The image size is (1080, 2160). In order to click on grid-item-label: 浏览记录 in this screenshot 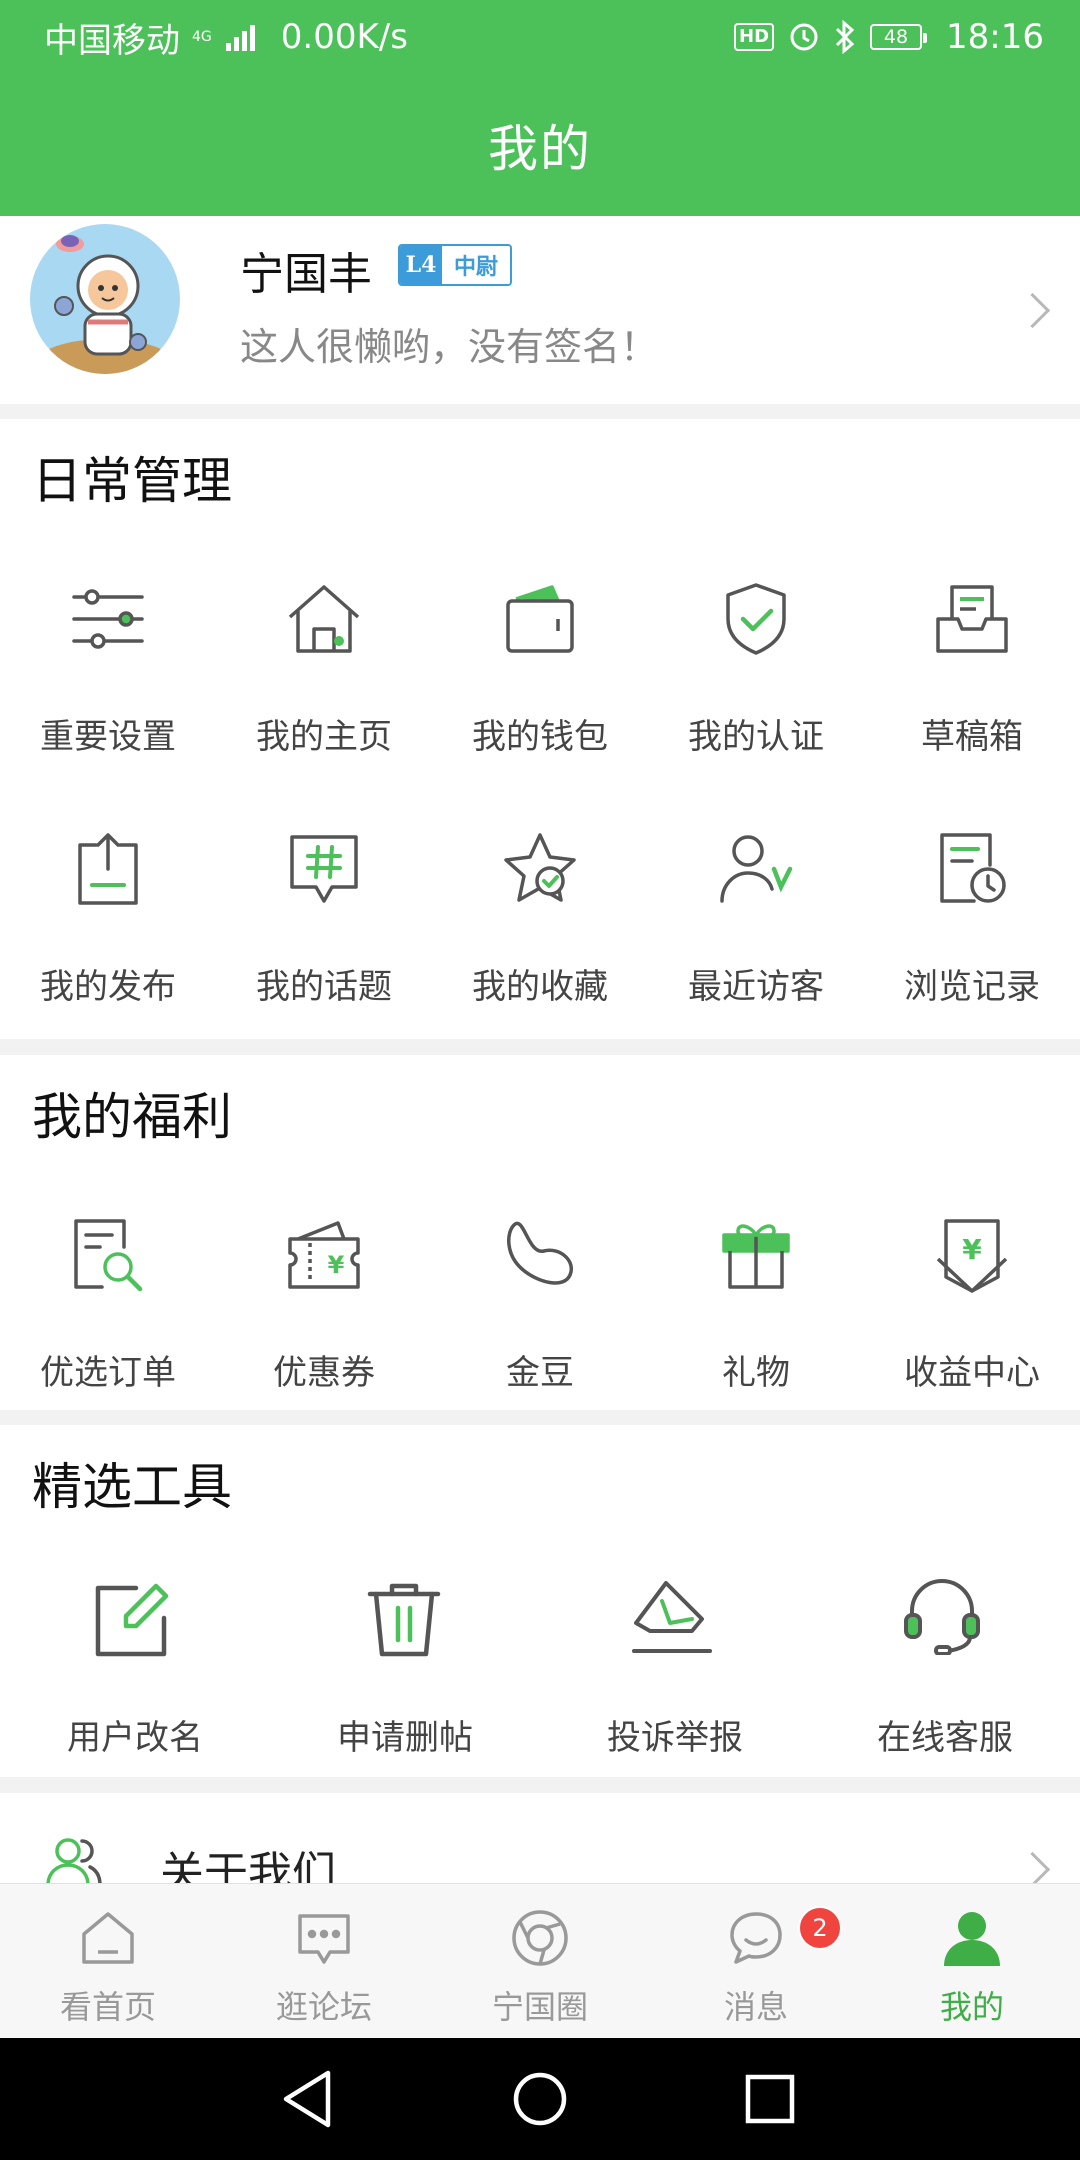, I will do `click(972, 987)`.